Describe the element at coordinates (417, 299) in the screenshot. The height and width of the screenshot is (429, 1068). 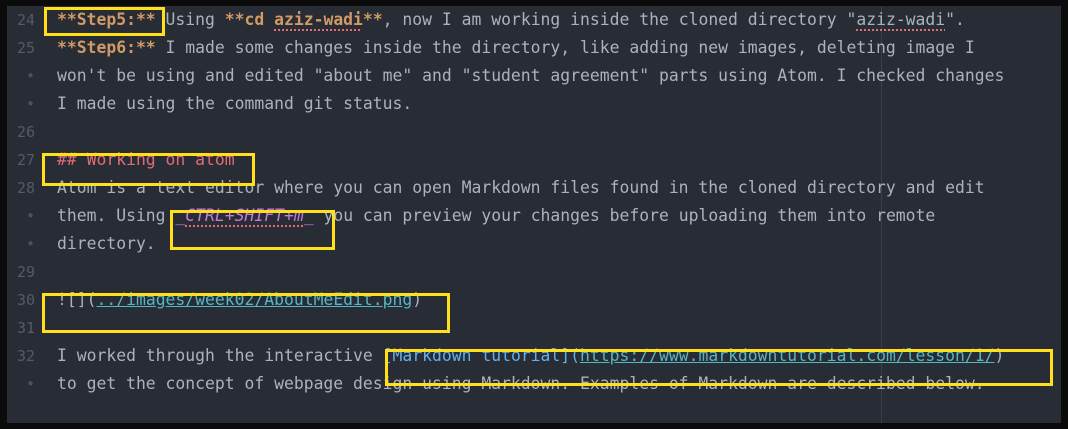
I see `image-syntax: )` at that location.